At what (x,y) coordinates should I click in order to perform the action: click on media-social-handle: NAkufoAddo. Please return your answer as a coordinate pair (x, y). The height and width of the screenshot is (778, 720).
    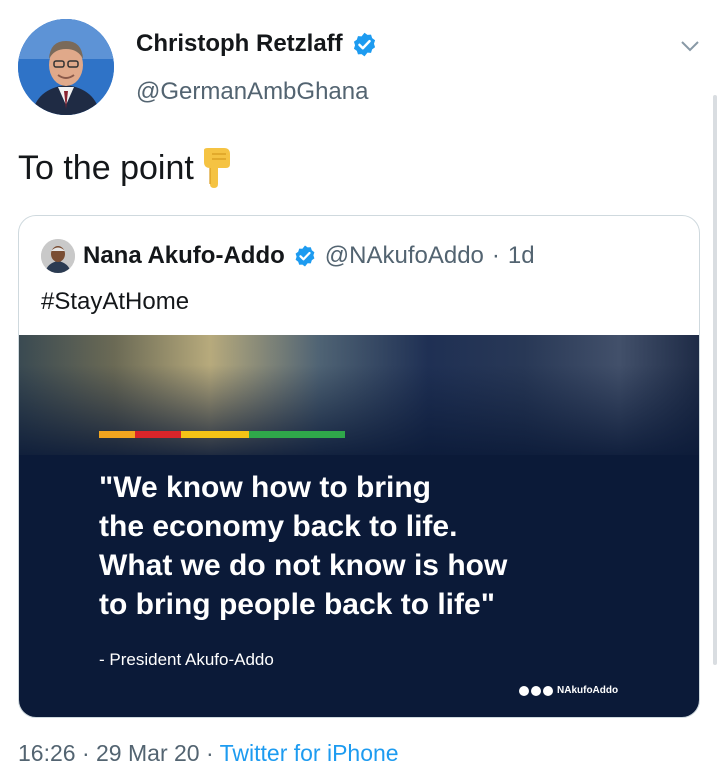
    Looking at the image, I should click on (588, 690).